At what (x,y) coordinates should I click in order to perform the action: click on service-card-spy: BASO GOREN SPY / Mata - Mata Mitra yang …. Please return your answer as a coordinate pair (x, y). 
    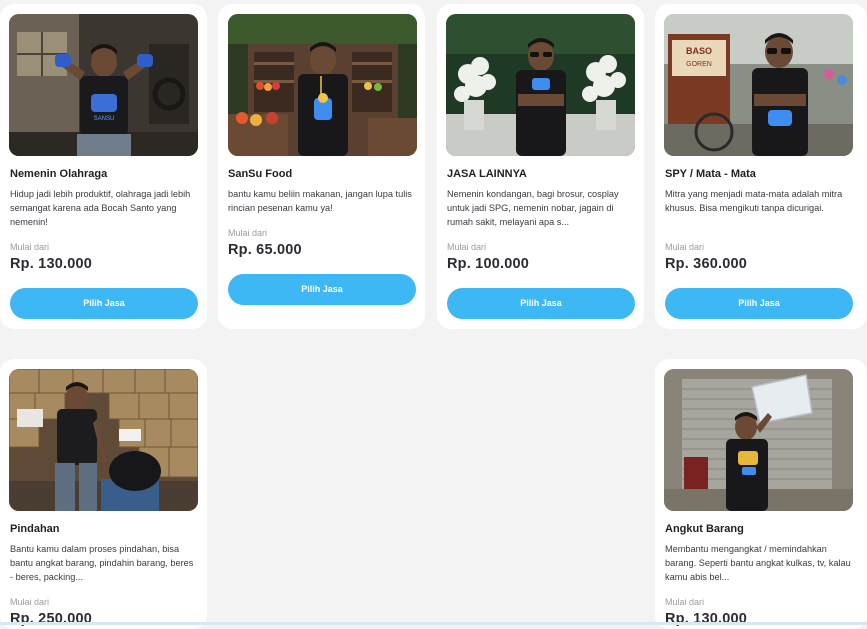
    Looking at the image, I should click on (761, 166).